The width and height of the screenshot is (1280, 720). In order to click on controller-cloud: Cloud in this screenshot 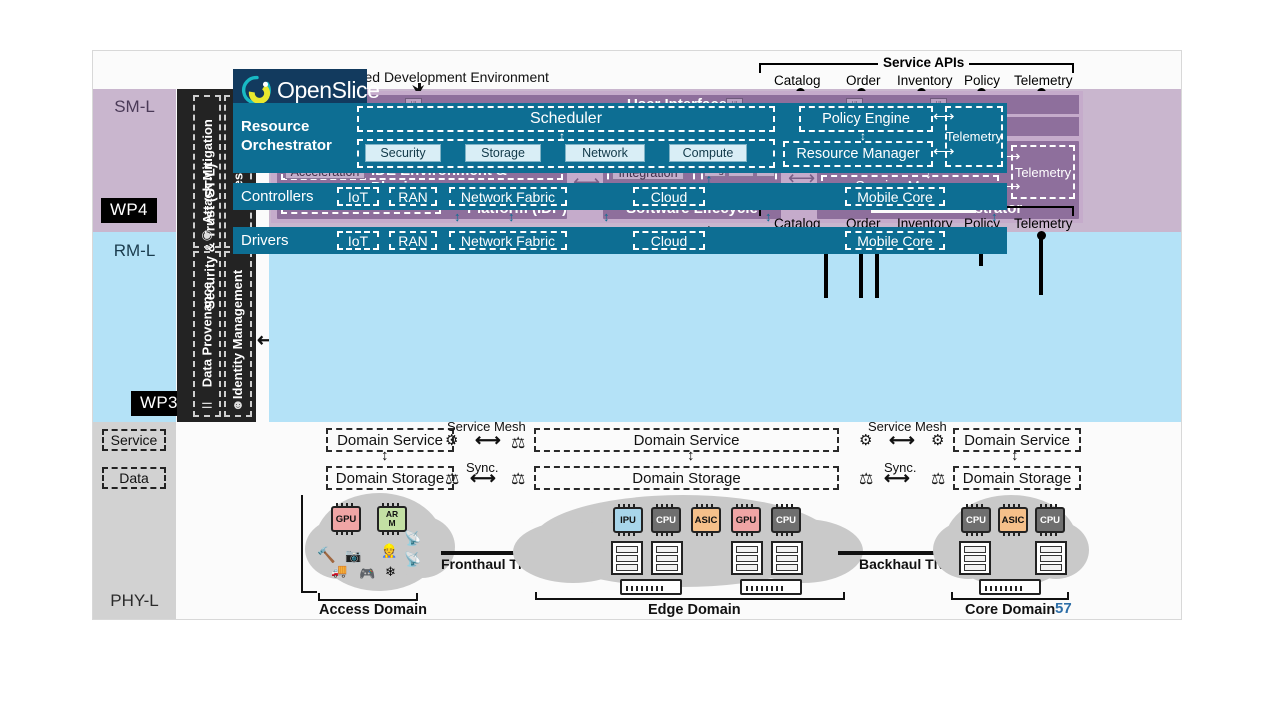, I will do `click(669, 196)`.